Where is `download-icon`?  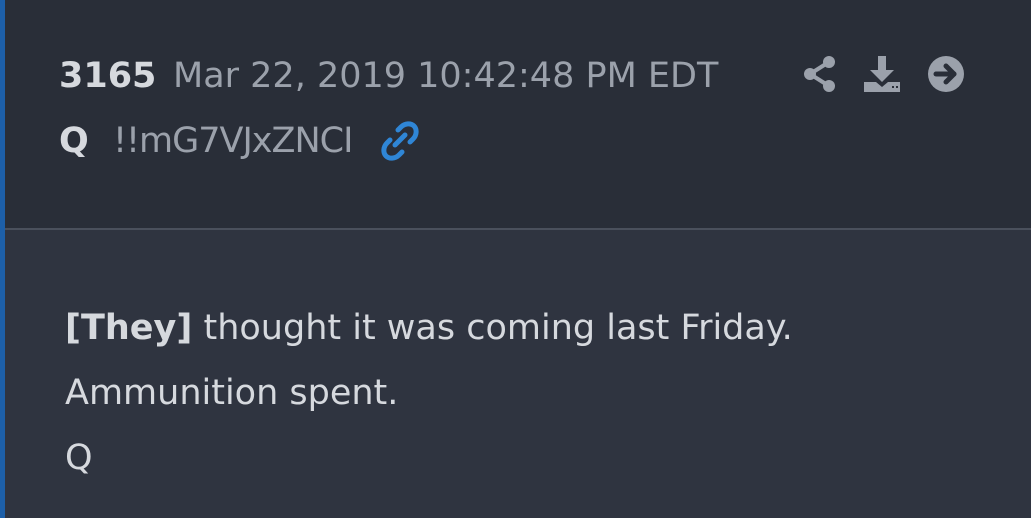
download-icon is located at coordinates (882, 74).